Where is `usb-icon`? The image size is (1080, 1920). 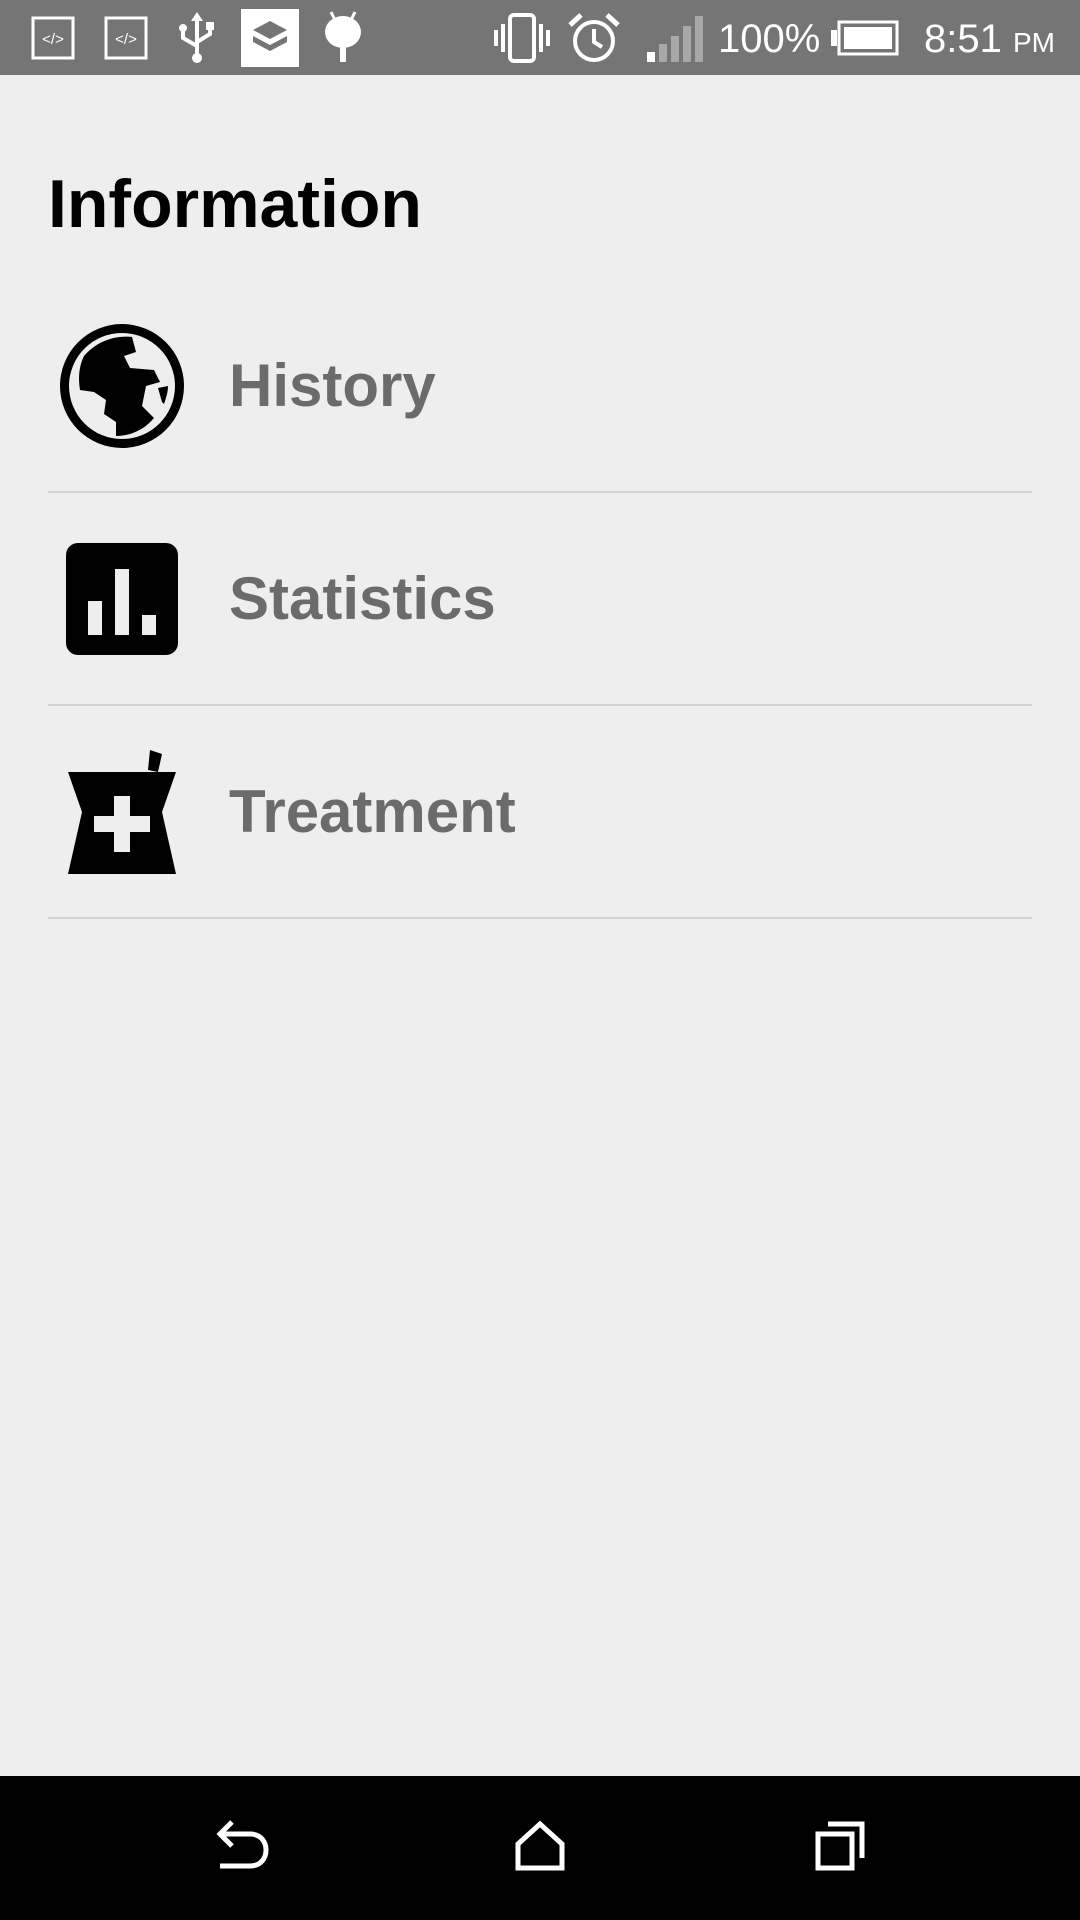
usb-icon is located at coordinates (197, 37).